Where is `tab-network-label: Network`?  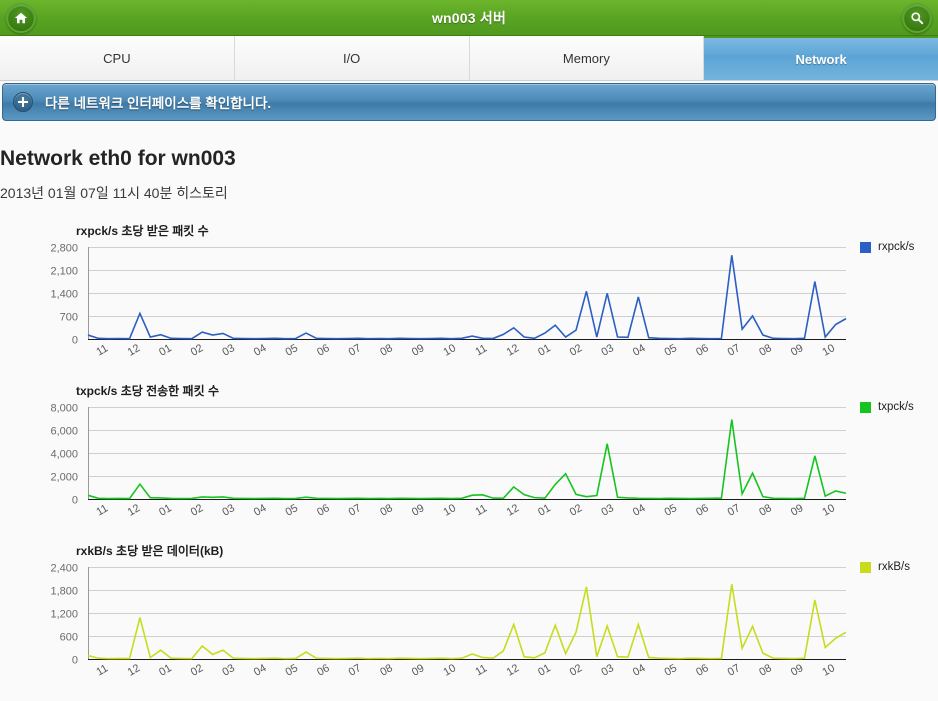
tab-network-label: Network is located at coordinates (821, 59).